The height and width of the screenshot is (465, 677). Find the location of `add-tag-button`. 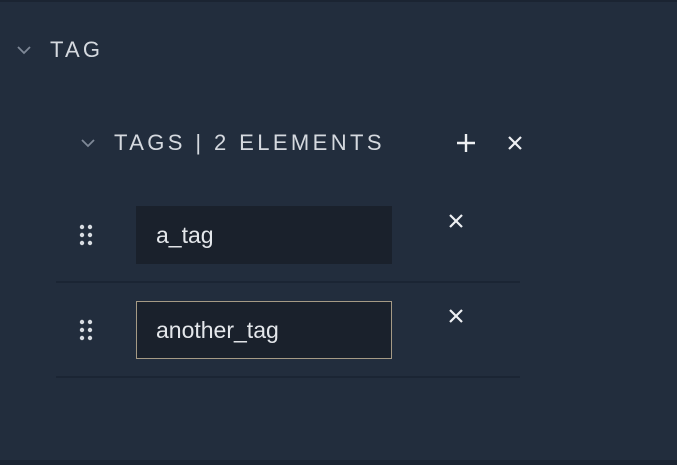

add-tag-button is located at coordinates (466, 143).